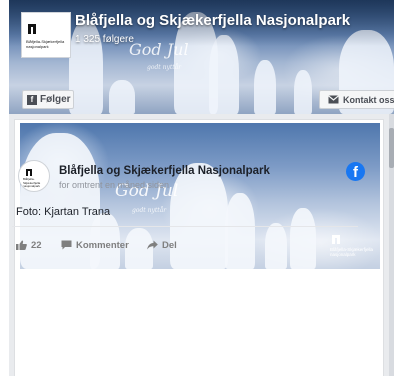  I want to click on like-count: 22, so click(36, 245).